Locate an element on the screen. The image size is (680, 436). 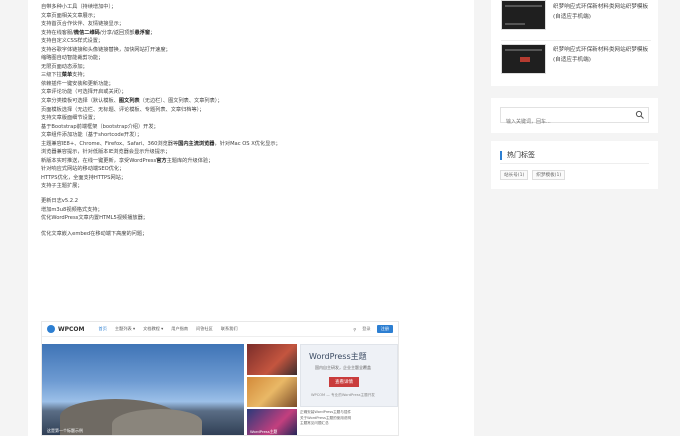
tags-title: 热门标签 is located at coordinates (521, 155).